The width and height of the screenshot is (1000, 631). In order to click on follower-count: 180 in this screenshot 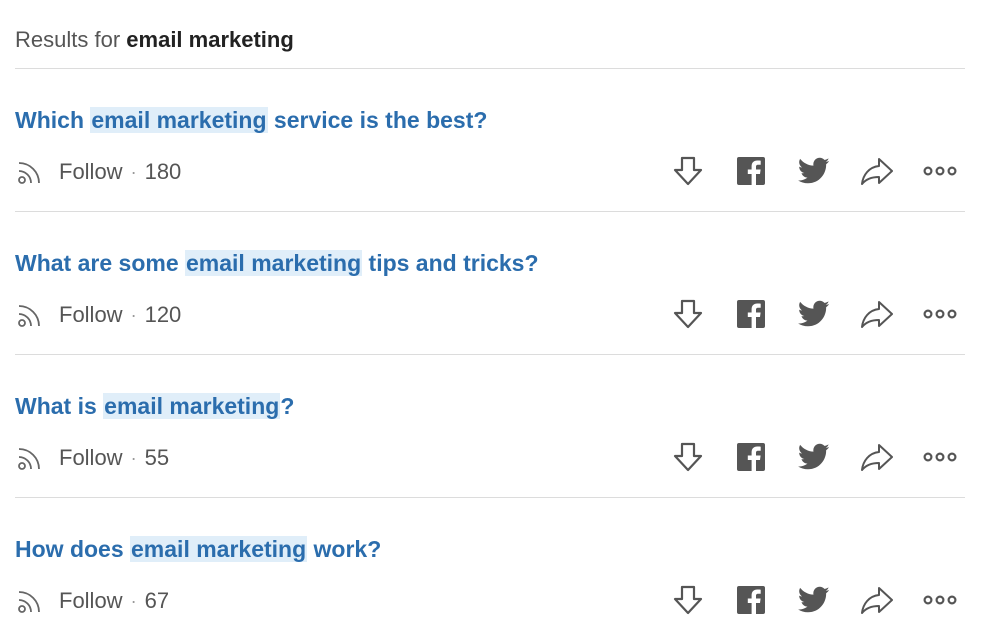, I will do `click(163, 171)`.